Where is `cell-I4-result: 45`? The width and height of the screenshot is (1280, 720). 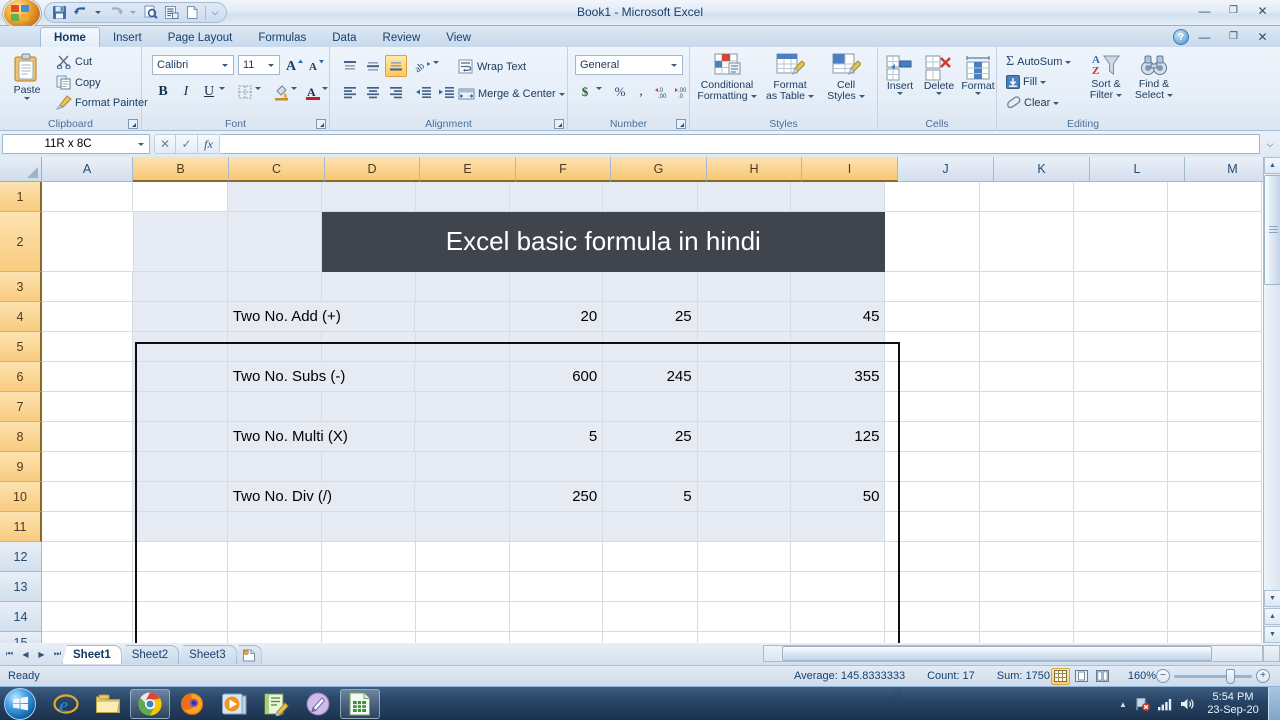 cell-I4-result: 45 is located at coordinates (838, 317).